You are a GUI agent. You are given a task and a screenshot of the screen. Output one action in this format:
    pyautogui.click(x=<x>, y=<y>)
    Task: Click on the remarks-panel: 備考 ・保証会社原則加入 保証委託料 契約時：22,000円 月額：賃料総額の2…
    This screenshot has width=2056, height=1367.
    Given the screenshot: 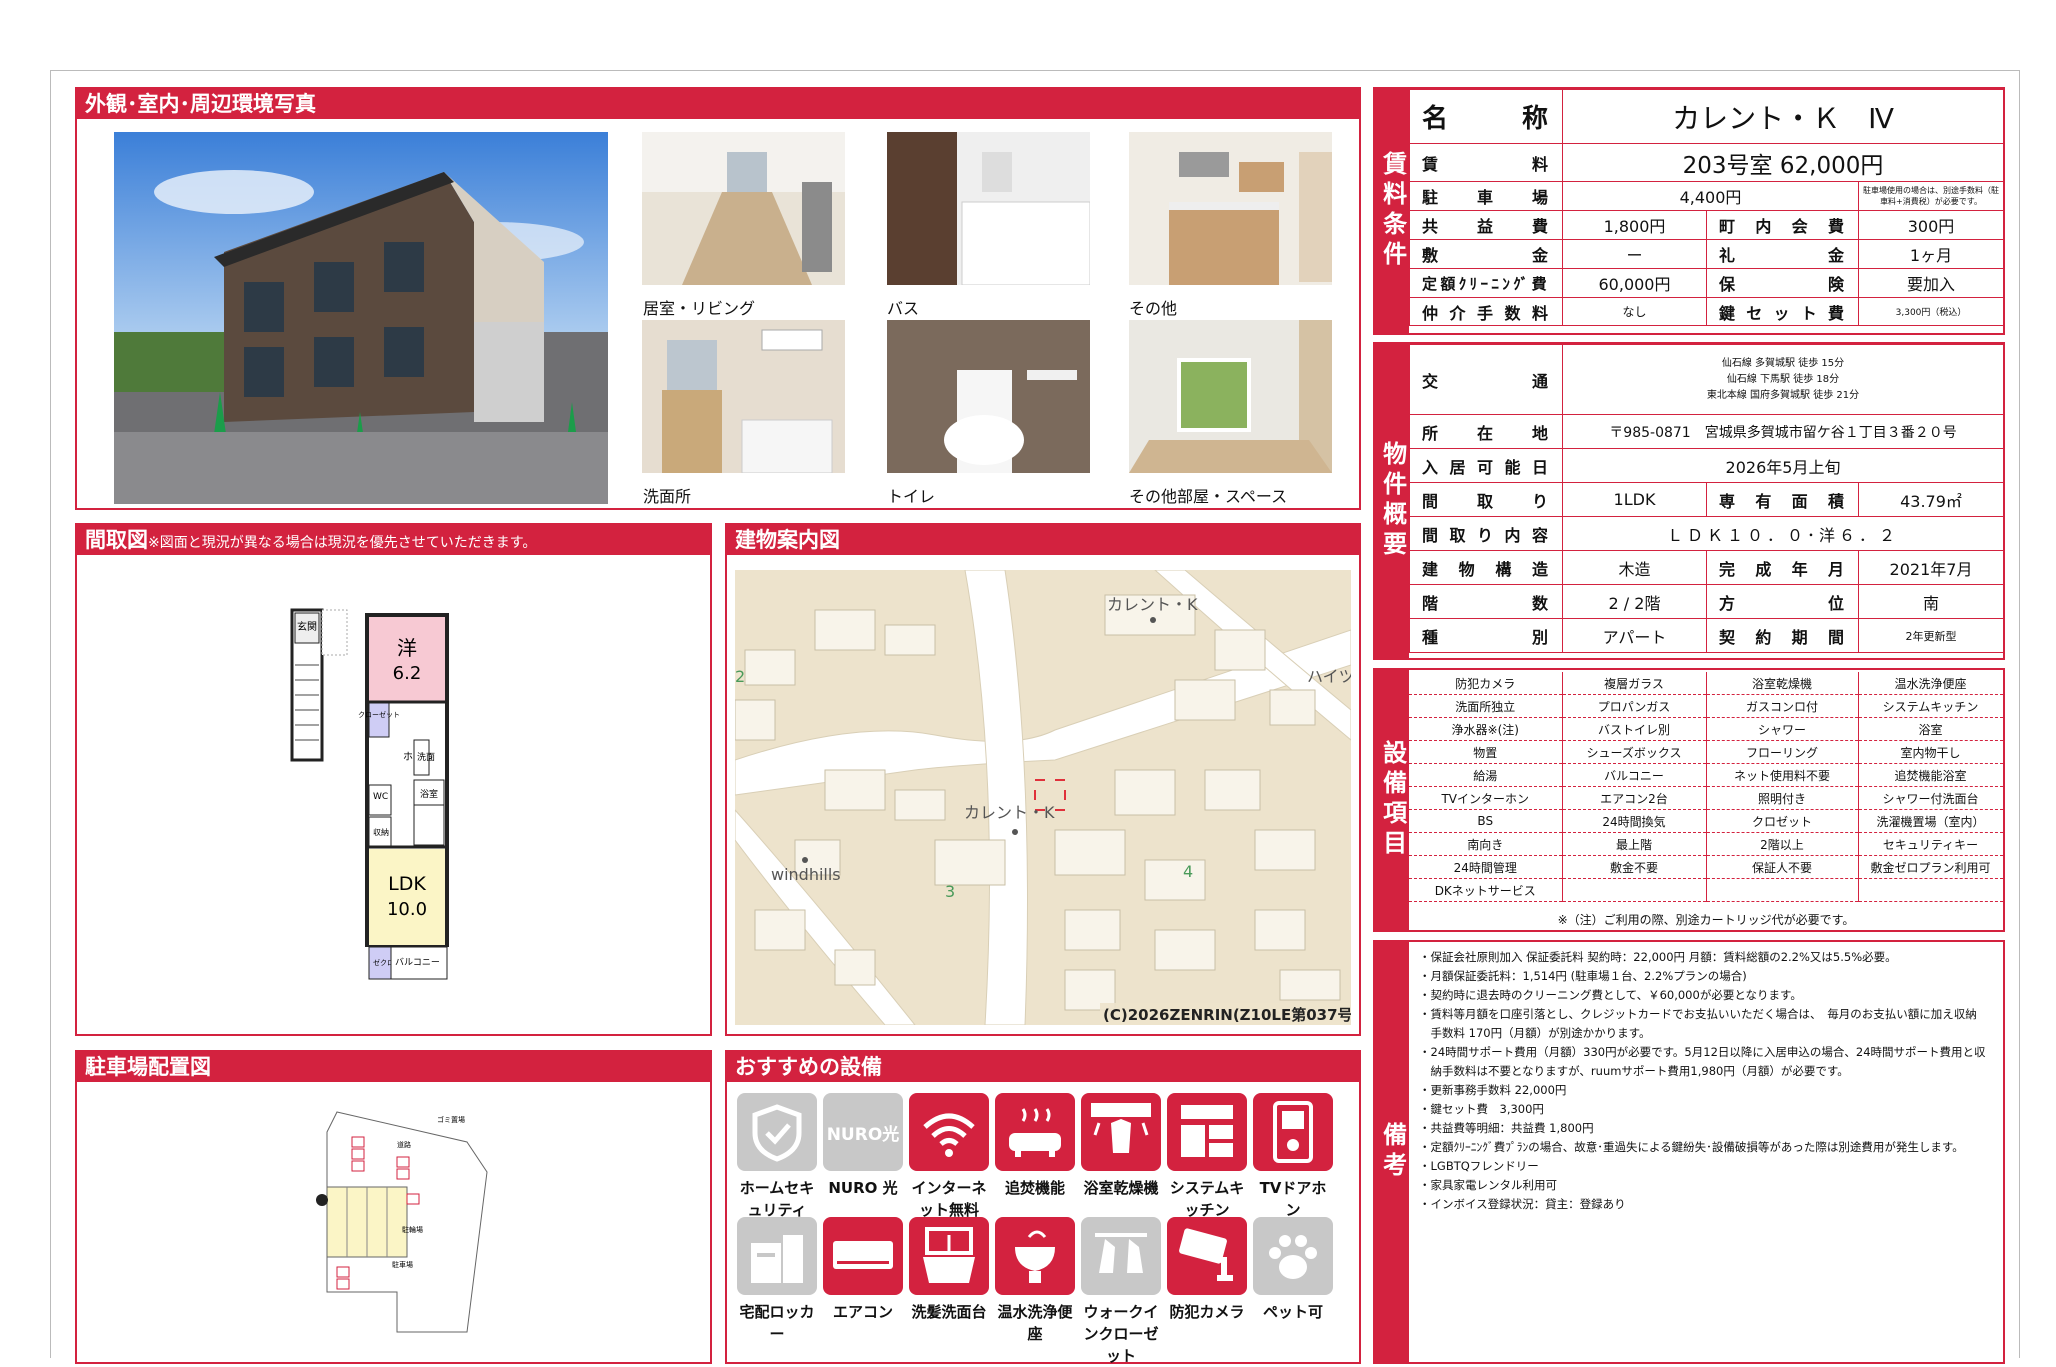 What is the action you would take?
    pyautogui.click(x=1689, y=1152)
    